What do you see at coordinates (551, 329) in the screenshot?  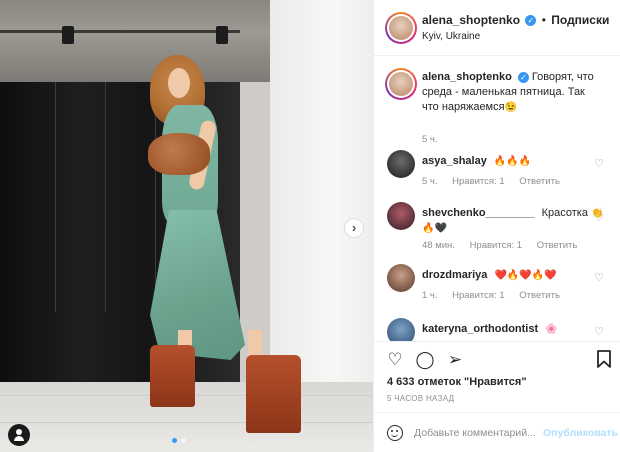 I see `comment-emoji: 🌸` at bounding box center [551, 329].